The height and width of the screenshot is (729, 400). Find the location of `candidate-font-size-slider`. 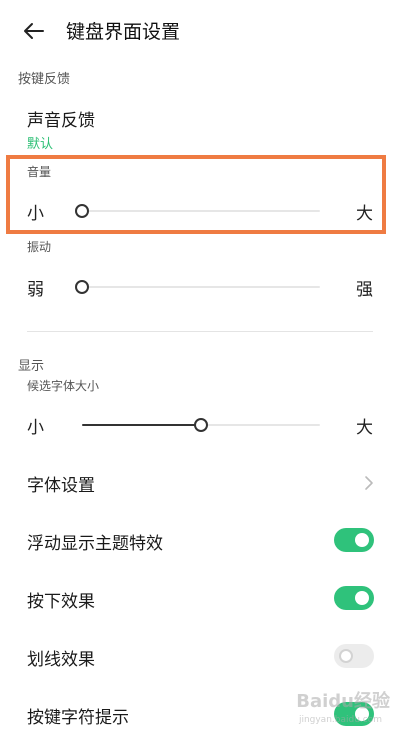

candidate-font-size-slider is located at coordinates (201, 425).